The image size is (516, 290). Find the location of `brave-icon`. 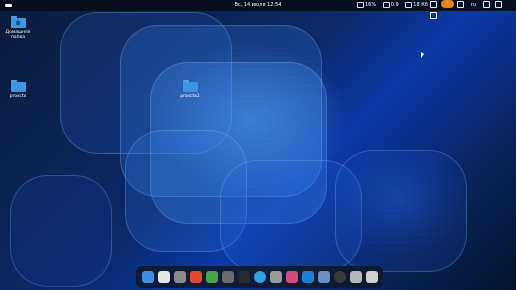

brave-icon is located at coordinates (196, 277).